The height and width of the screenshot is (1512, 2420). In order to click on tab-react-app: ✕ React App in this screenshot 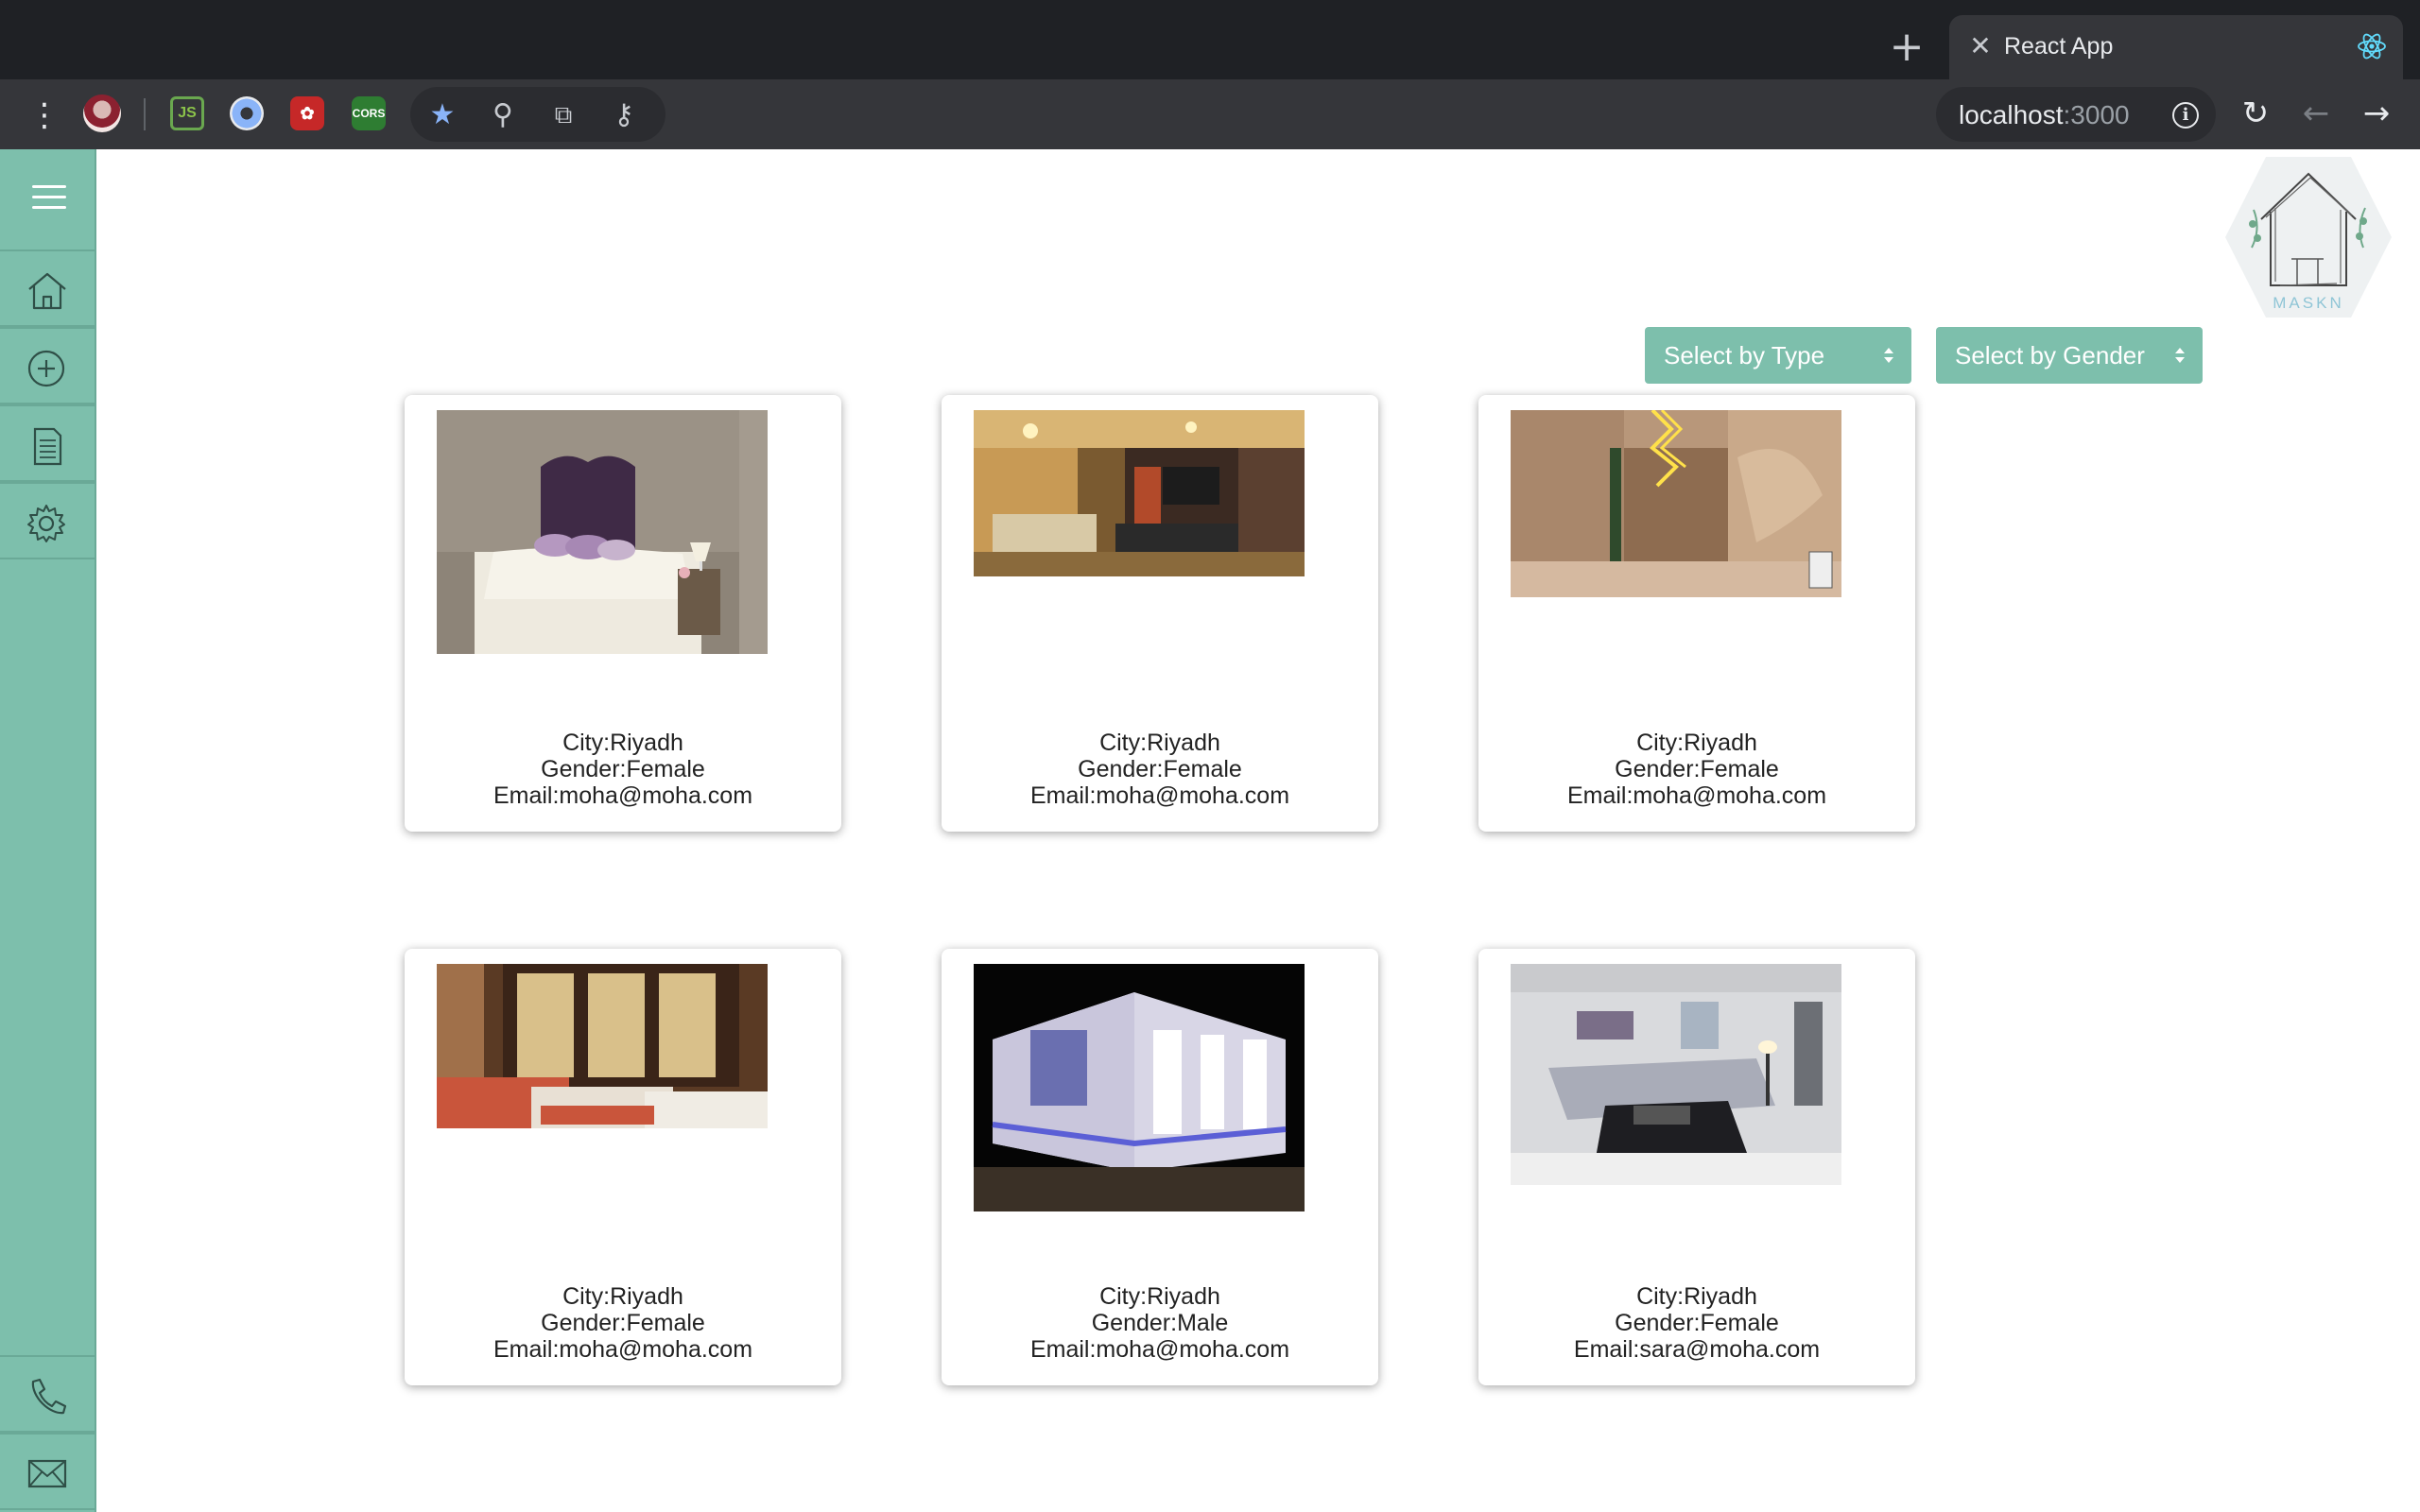, I will do `click(2176, 47)`.